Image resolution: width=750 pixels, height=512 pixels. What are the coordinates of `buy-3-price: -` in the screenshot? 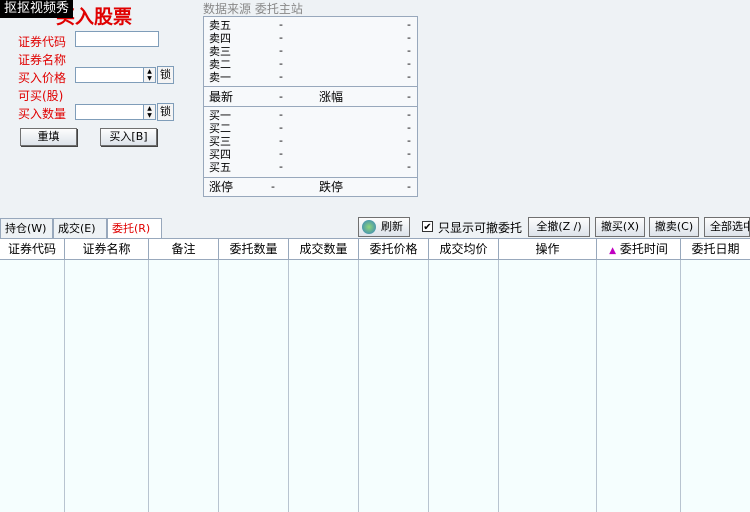 It's located at (281, 140).